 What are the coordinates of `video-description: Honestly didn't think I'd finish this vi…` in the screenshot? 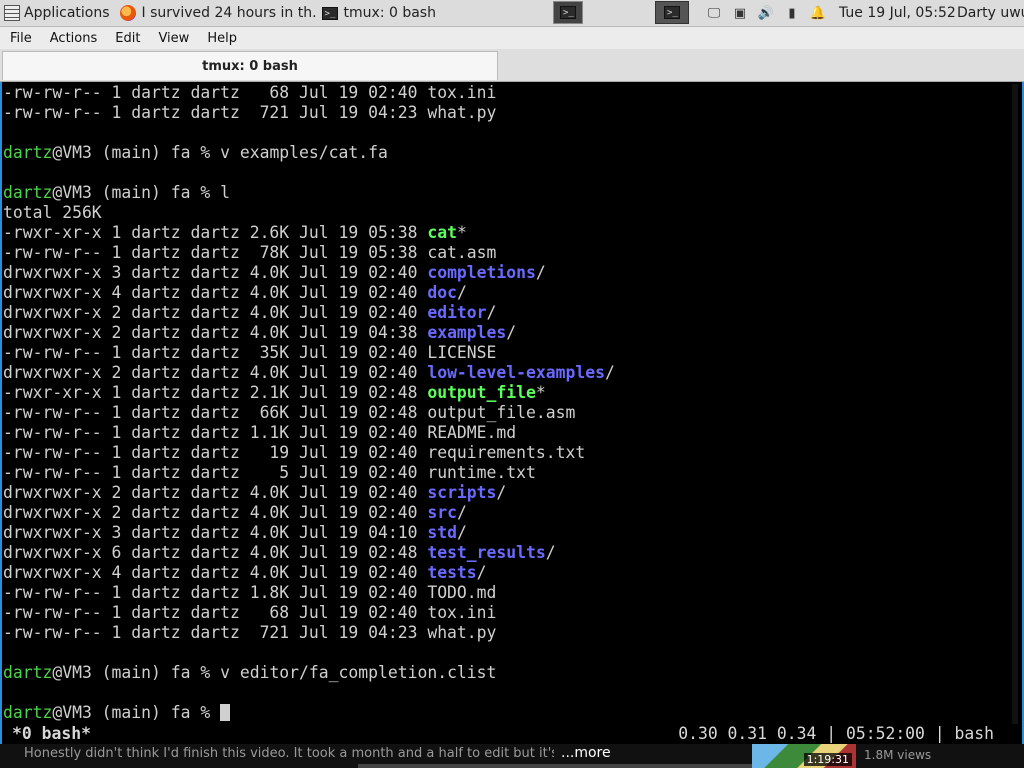 It's located at (289, 753).